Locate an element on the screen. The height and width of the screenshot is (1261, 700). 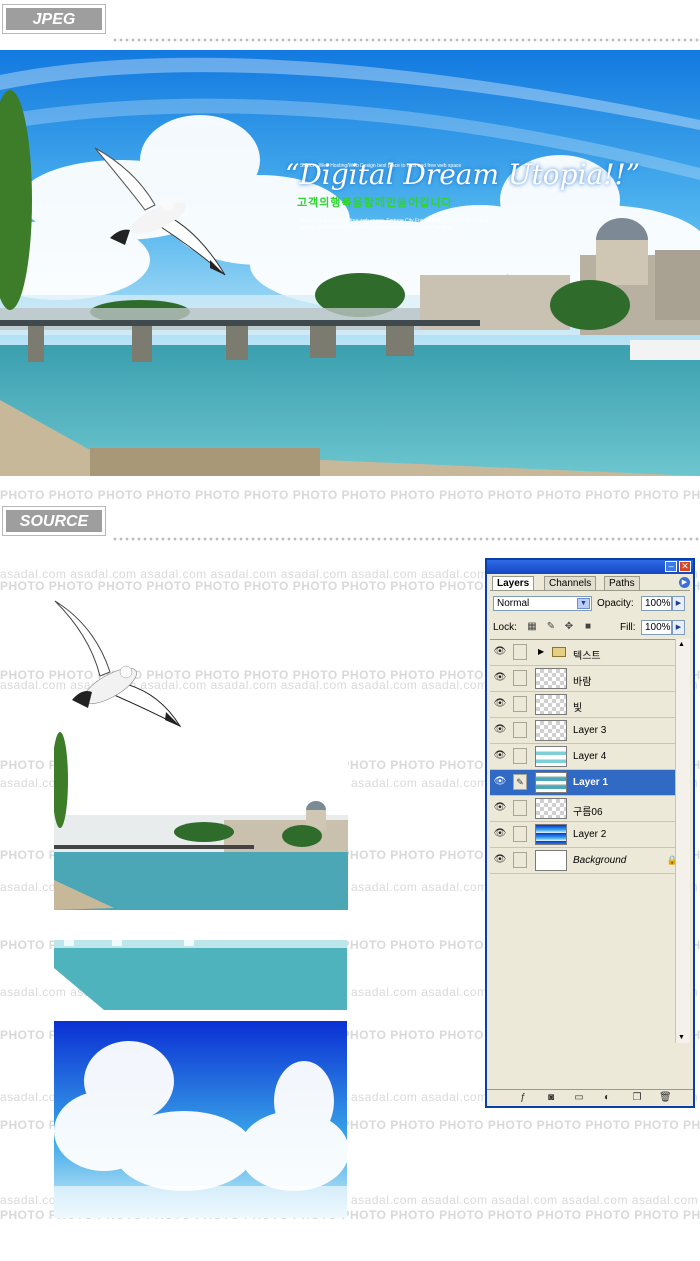
source-water-image is located at coordinates (200, 974).